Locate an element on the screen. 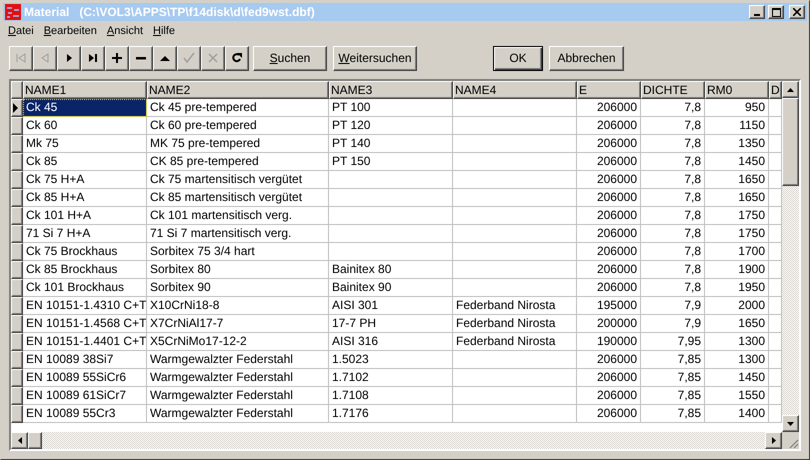 The width and height of the screenshot is (810, 460). table-cell: 7,95 is located at coordinates (673, 342).